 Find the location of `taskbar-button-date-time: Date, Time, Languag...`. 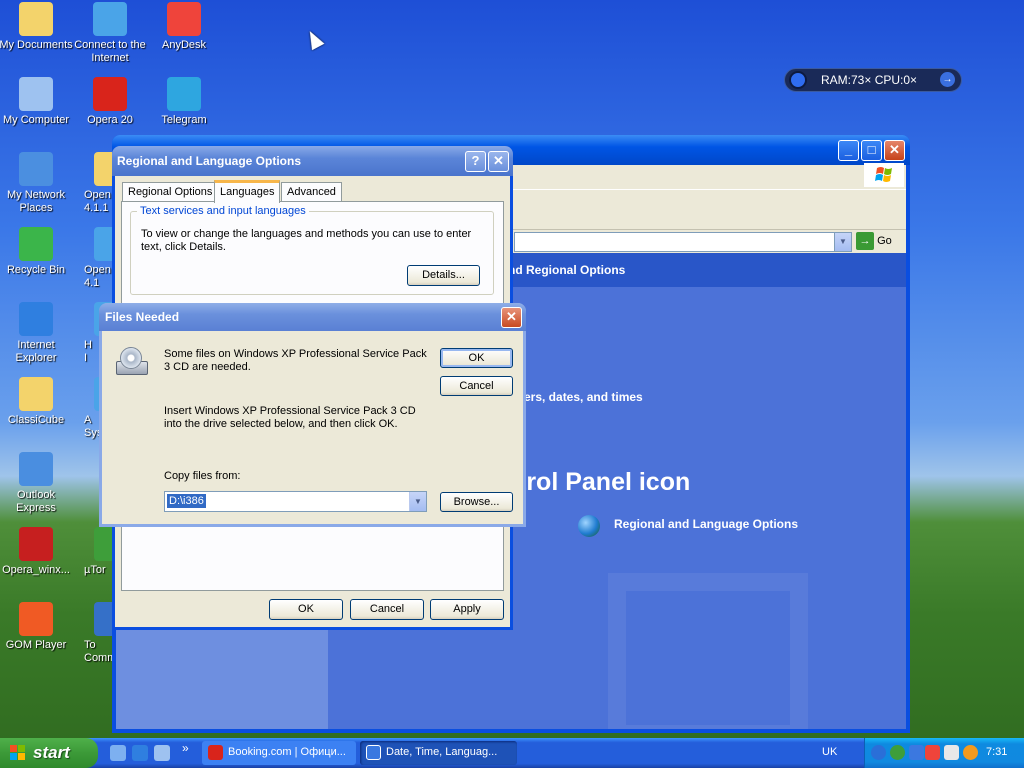

taskbar-button-date-time: Date, Time, Languag... is located at coordinates (438, 753).